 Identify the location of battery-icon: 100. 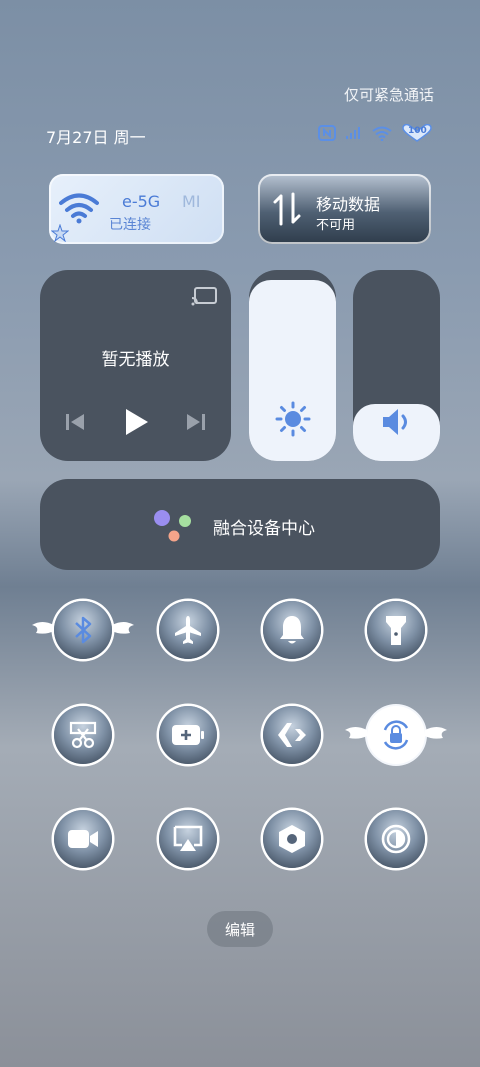
(417, 133).